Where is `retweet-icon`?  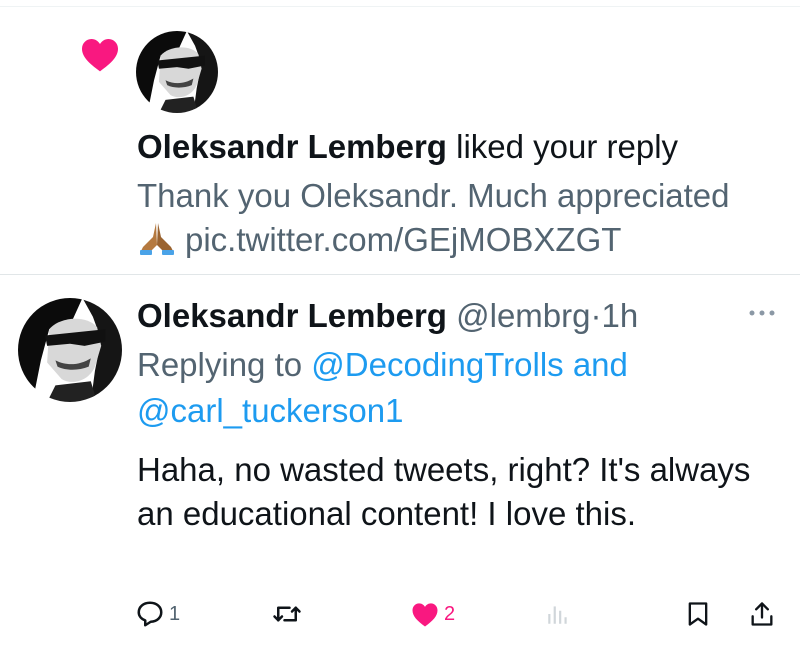 retweet-icon is located at coordinates (287, 614).